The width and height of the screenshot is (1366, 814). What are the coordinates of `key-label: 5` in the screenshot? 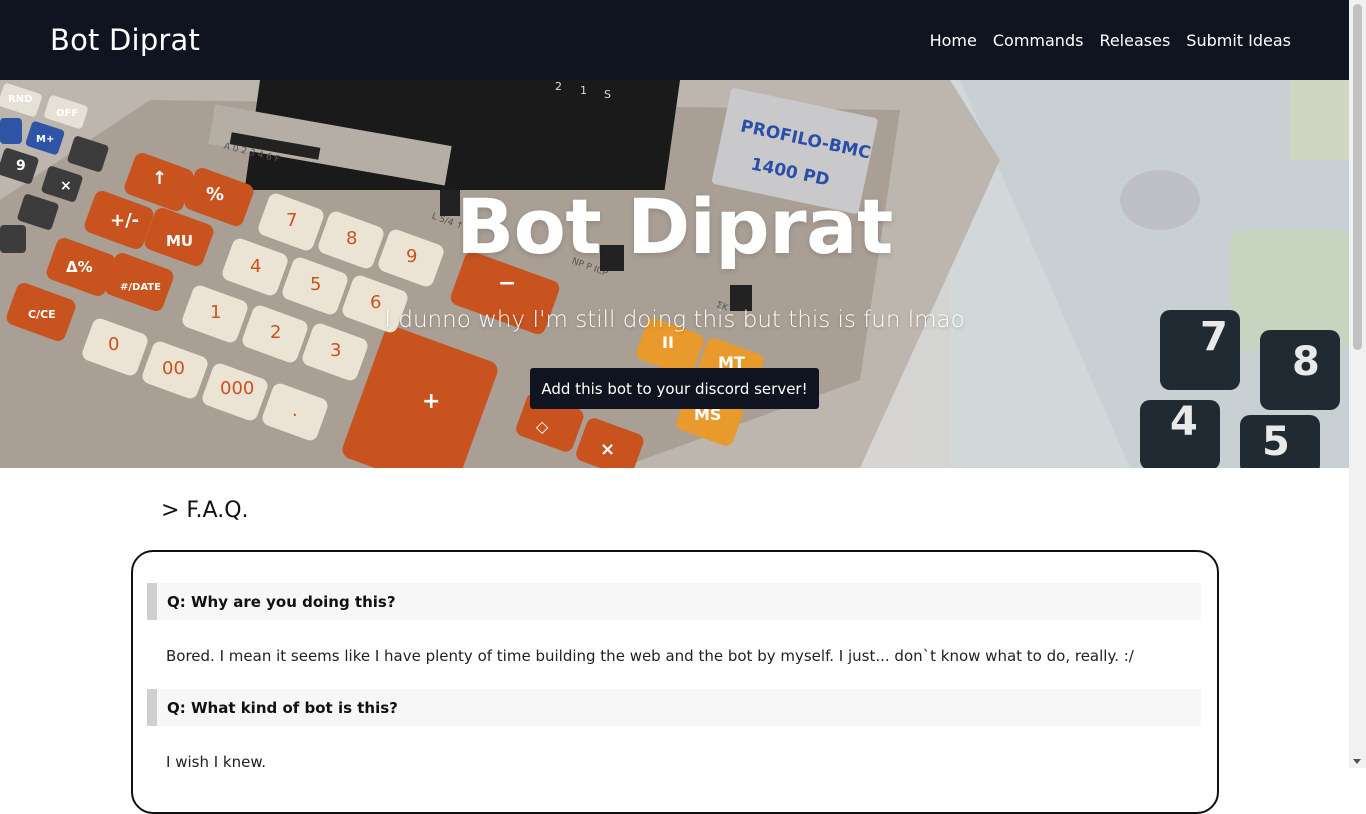 It's located at (315, 284).